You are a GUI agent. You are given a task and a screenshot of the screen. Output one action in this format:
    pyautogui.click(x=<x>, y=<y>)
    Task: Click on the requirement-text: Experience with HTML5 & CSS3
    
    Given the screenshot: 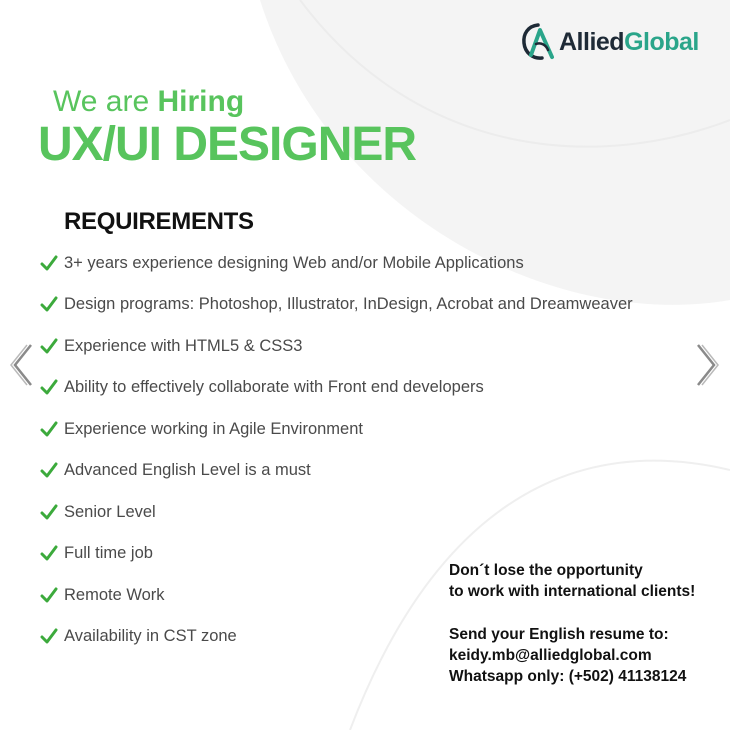 What is the action you would take?
    pyautogui.click(x=183, y=345)
    